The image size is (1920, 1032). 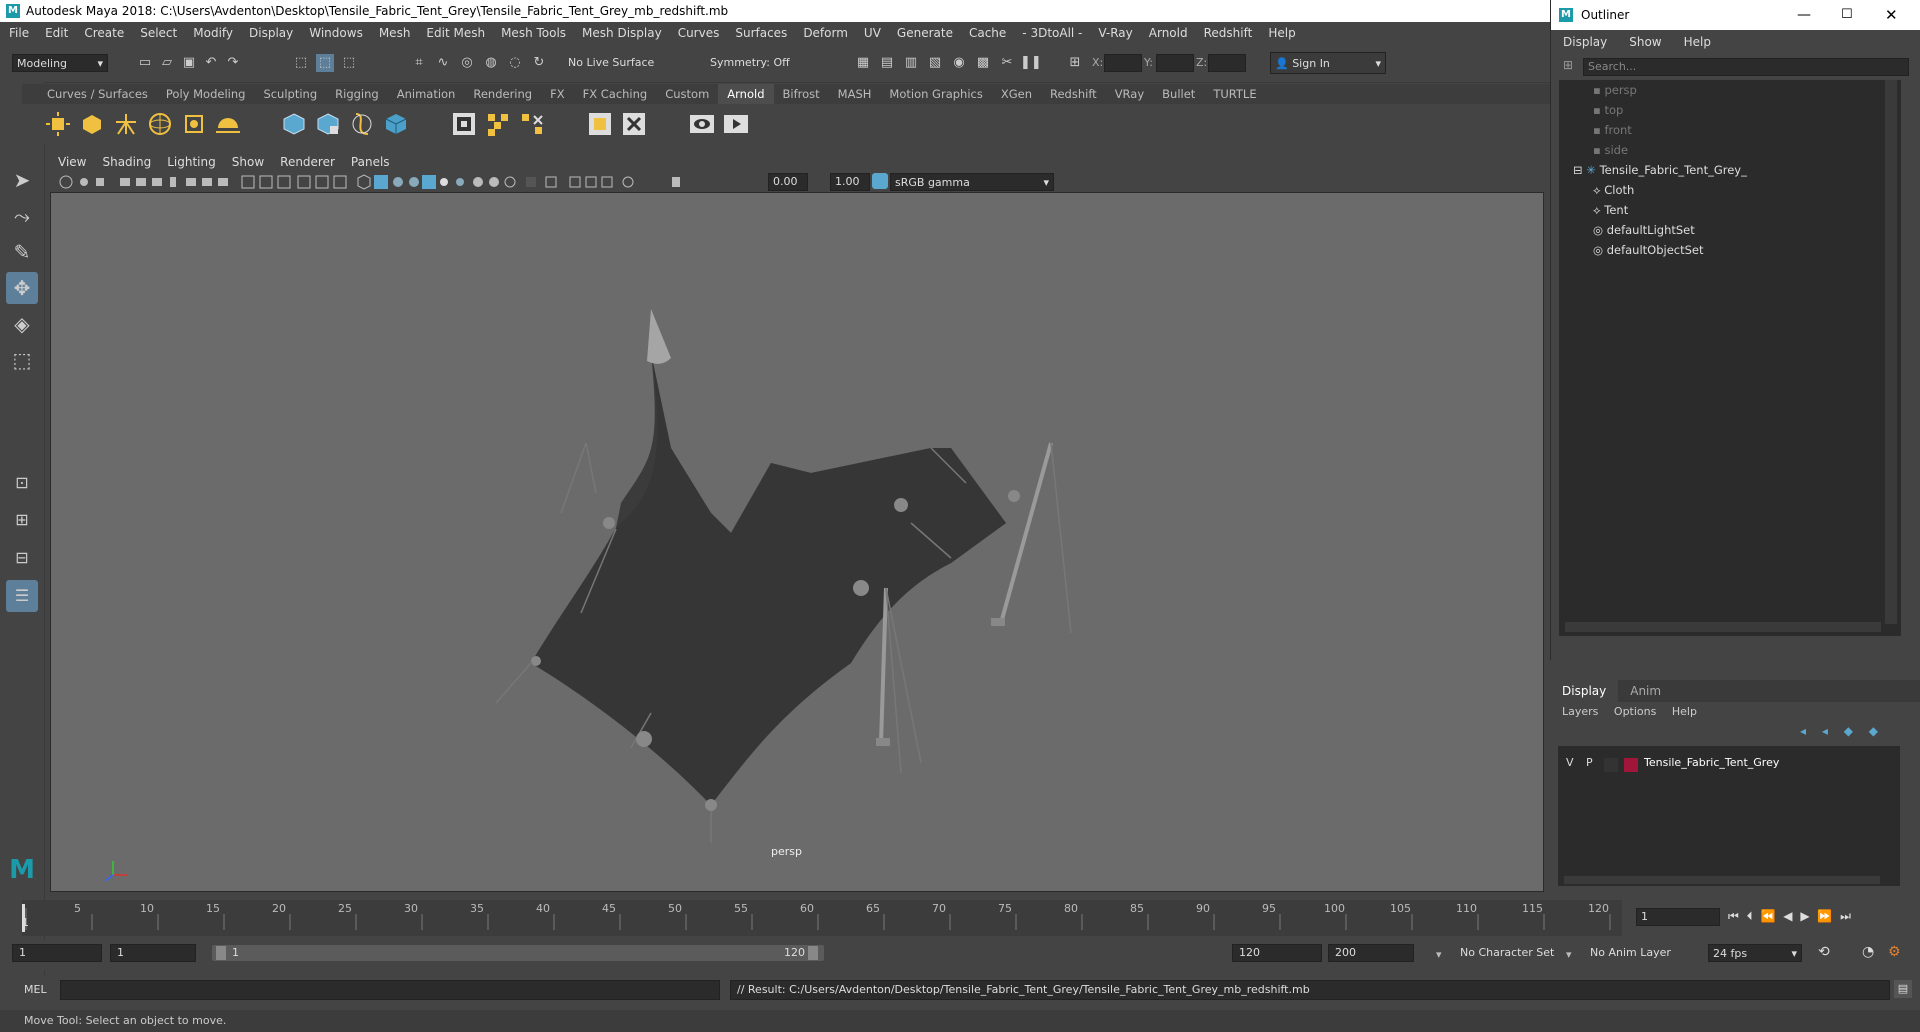 I want to click on render-frame-icon: ▤, so click(x=887, y=63).